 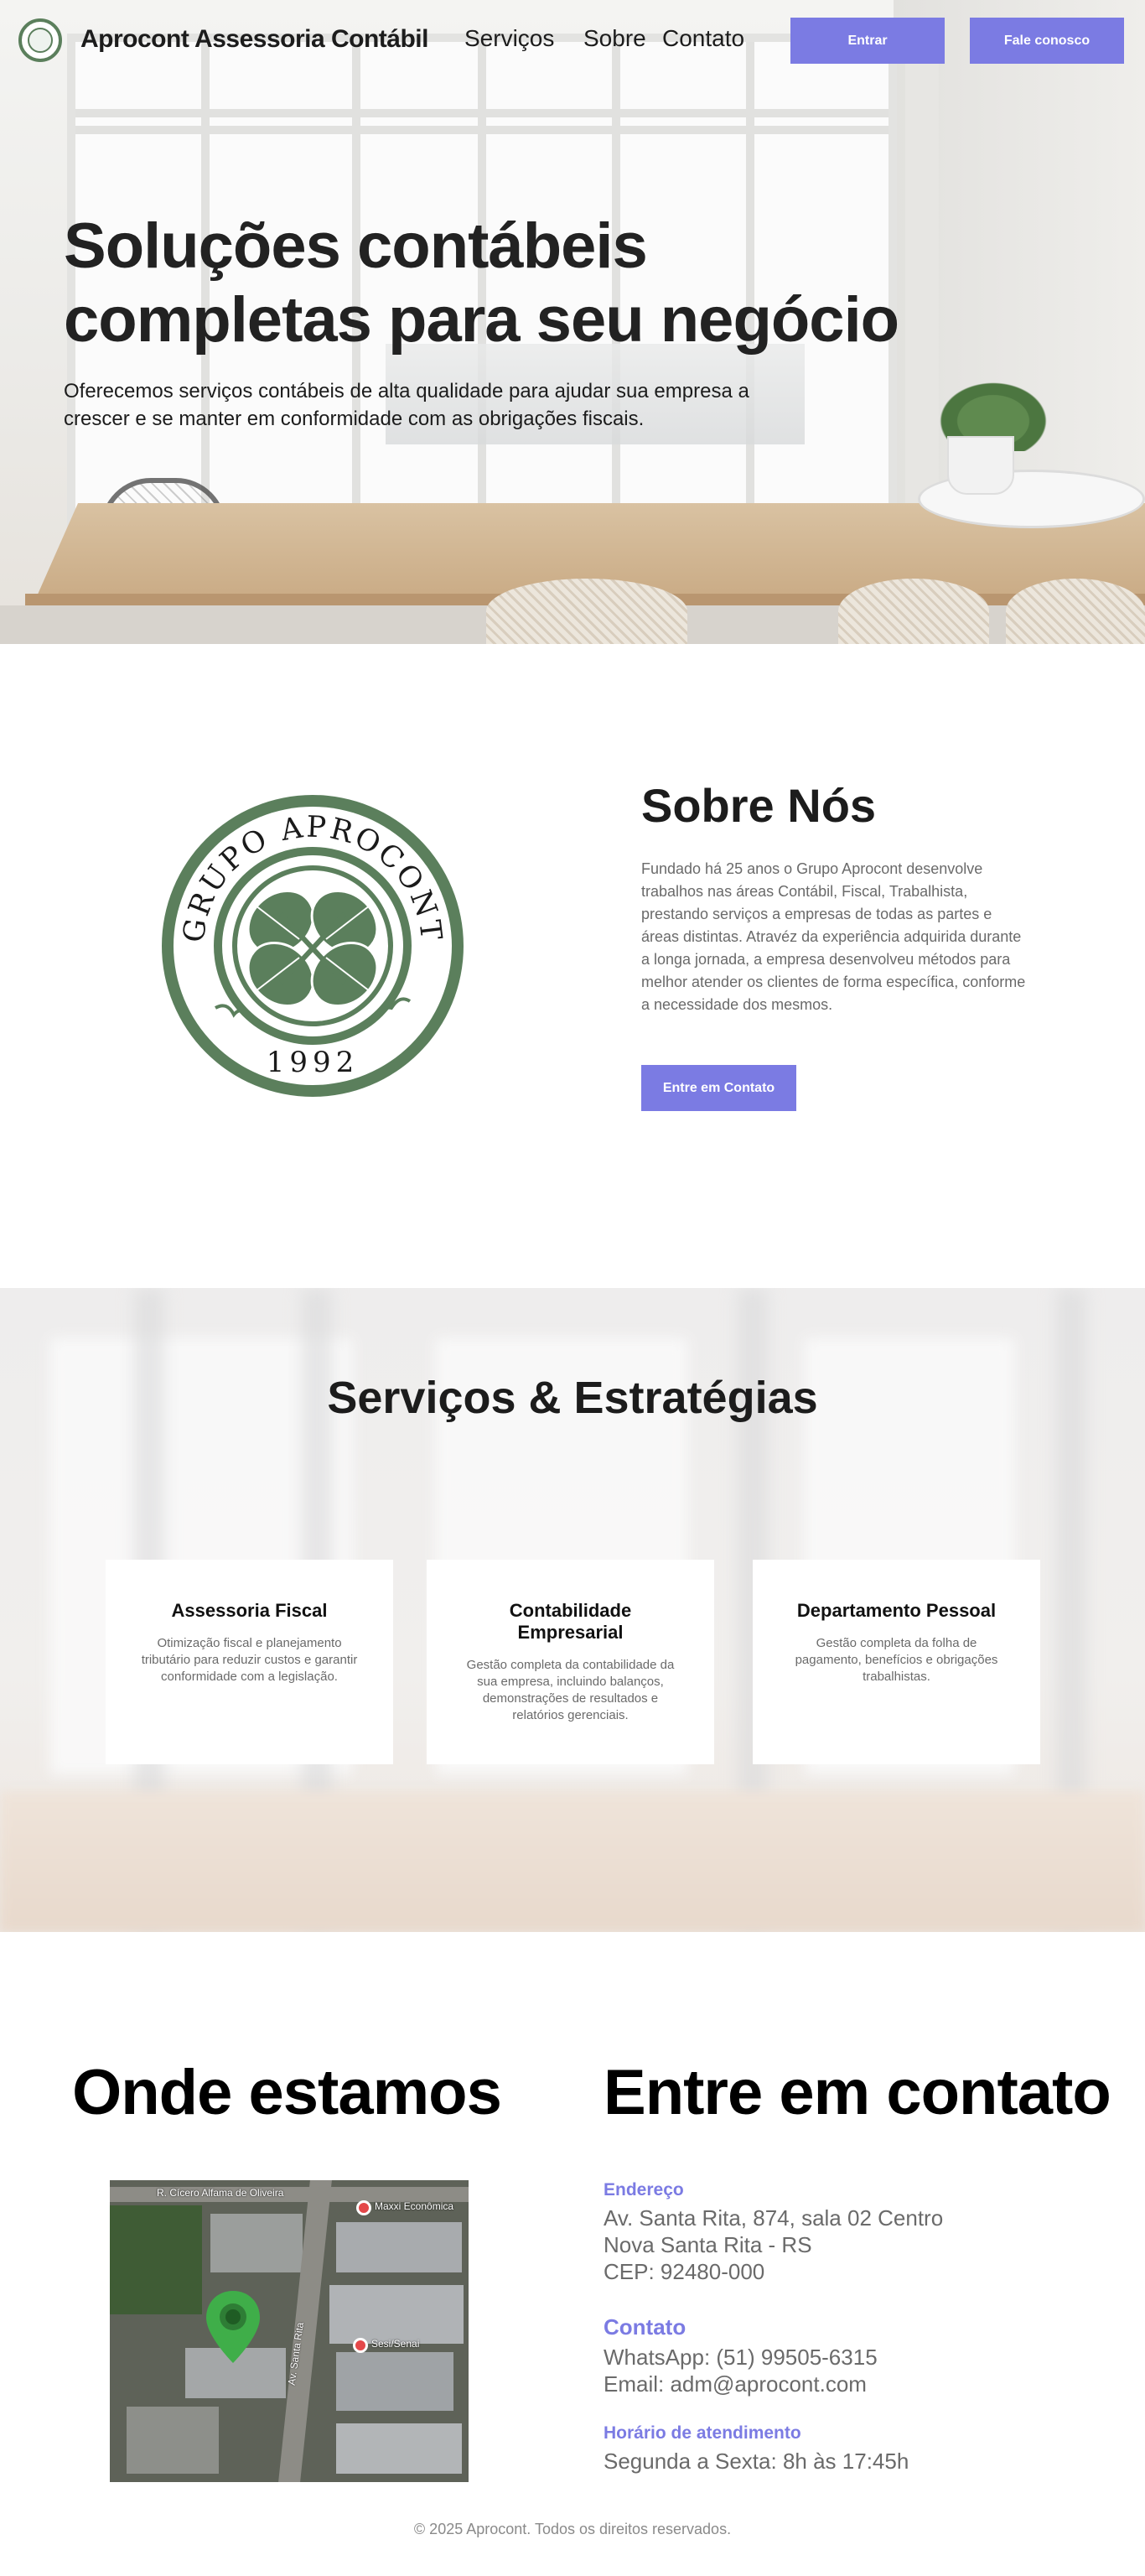 What do you see at coordinates (756, 2461) in the screenshot?
I see `hours-line: Segunda a Sexta: 8h às 17:45h` at bounding box center [756, 2461].